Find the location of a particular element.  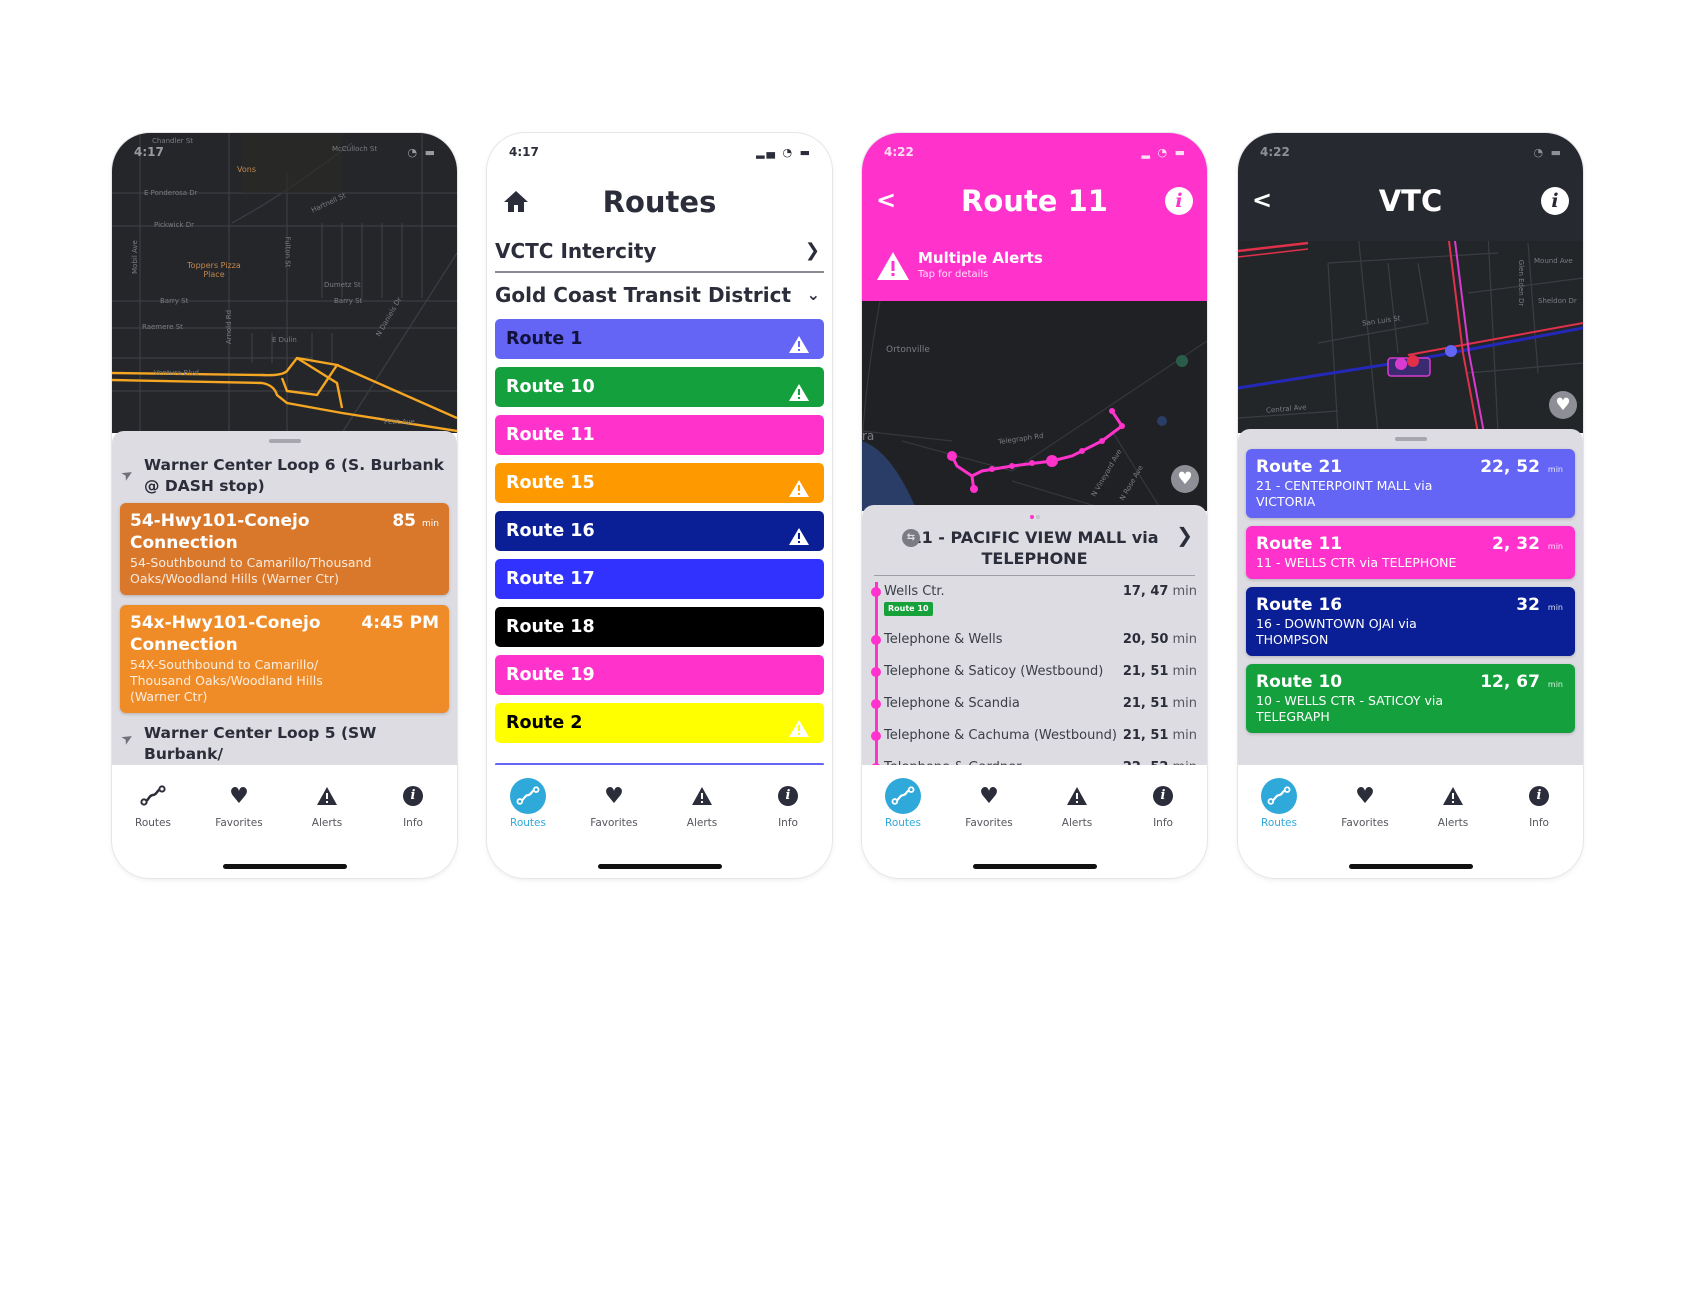

agency-row-vctc: VCTC Intercity ❯ is located at coordinates (659, 251).